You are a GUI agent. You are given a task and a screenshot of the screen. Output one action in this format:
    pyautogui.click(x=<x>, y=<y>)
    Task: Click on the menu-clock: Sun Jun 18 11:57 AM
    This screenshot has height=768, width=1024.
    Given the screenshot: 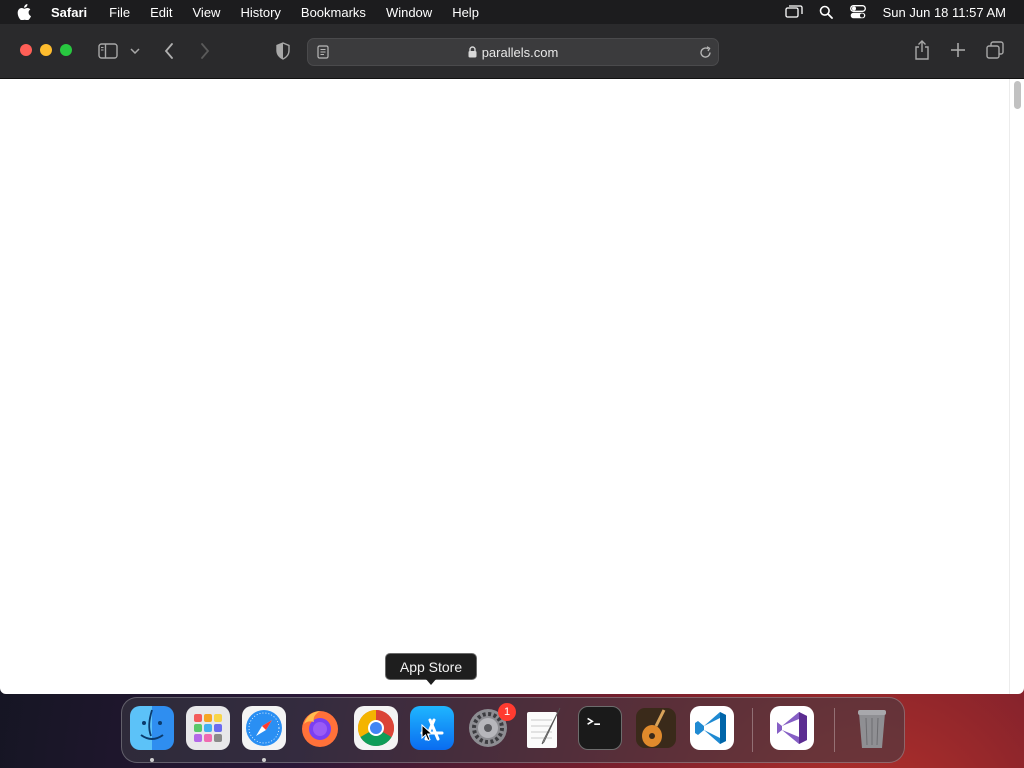 What is the action you would take?
    pyautogui.click(x=944, y=12)
    